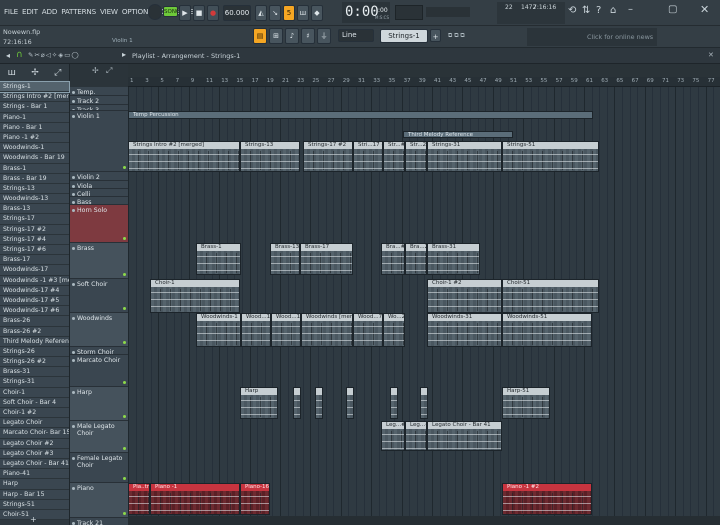 The height and width of the screenshot is (525, 720). What do you see at coordinates (34, 321) in the screenshot?
I see `pattern-list-item: Brass-26` at bounding box center [34, 321].